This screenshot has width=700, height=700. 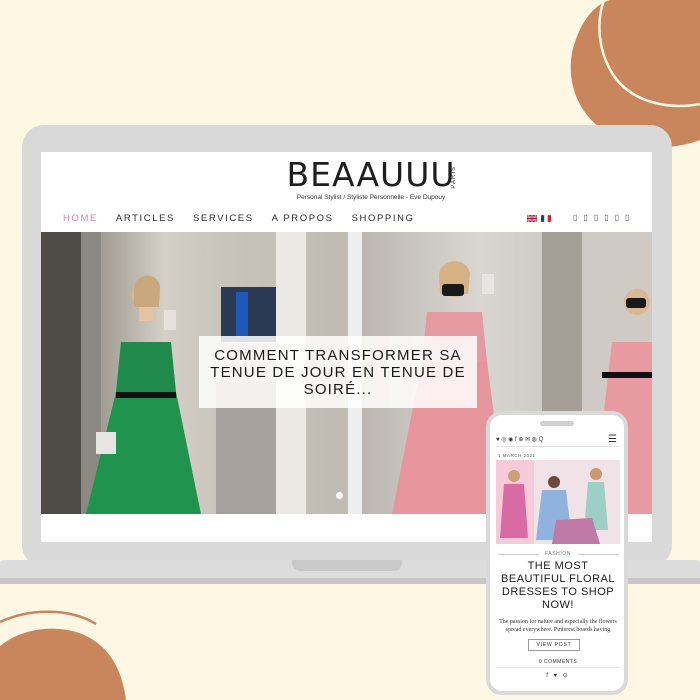 I want to click on social-icon-2: ▯, so click(x=585, y=217).